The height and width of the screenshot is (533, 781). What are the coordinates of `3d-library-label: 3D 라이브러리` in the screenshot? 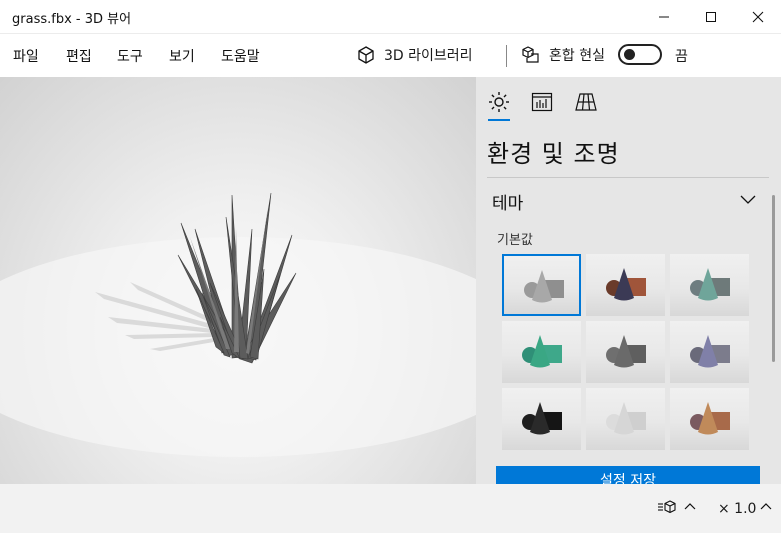 It's located at (428, 56).